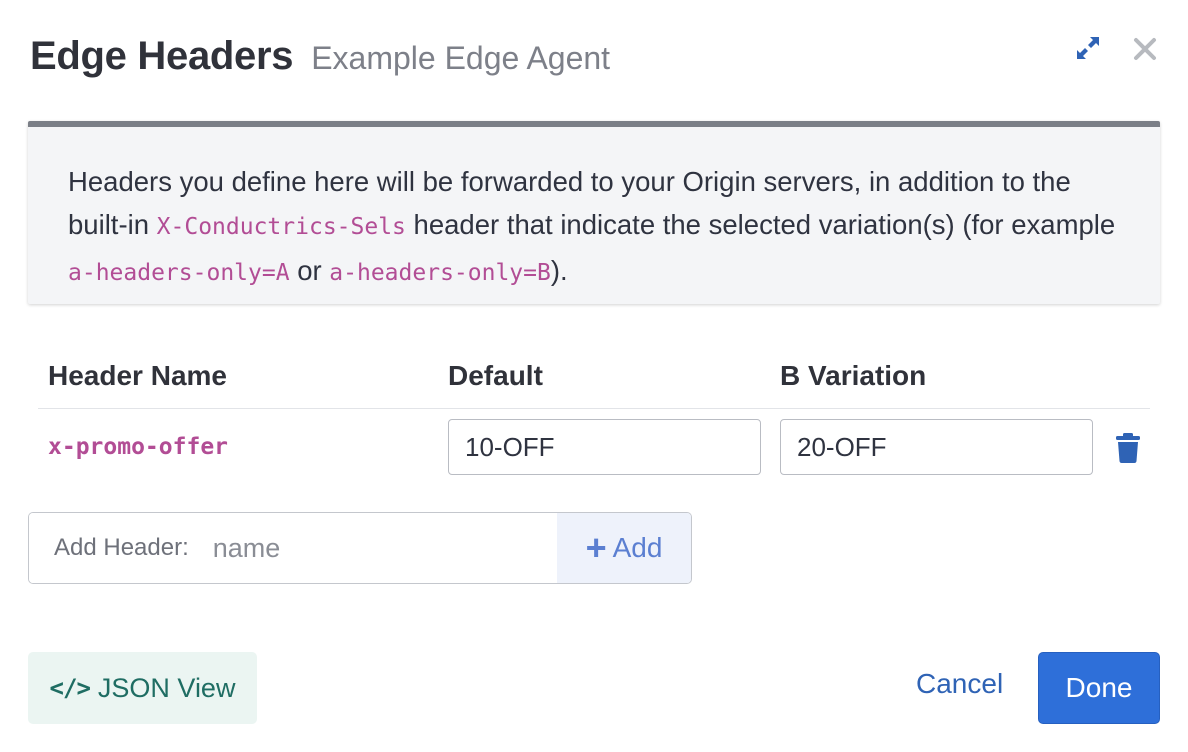  Describe the element at coordinates (281, 227) in the screenshot. I see `header-code-sels: X-Conductrics-Sels` at that location.